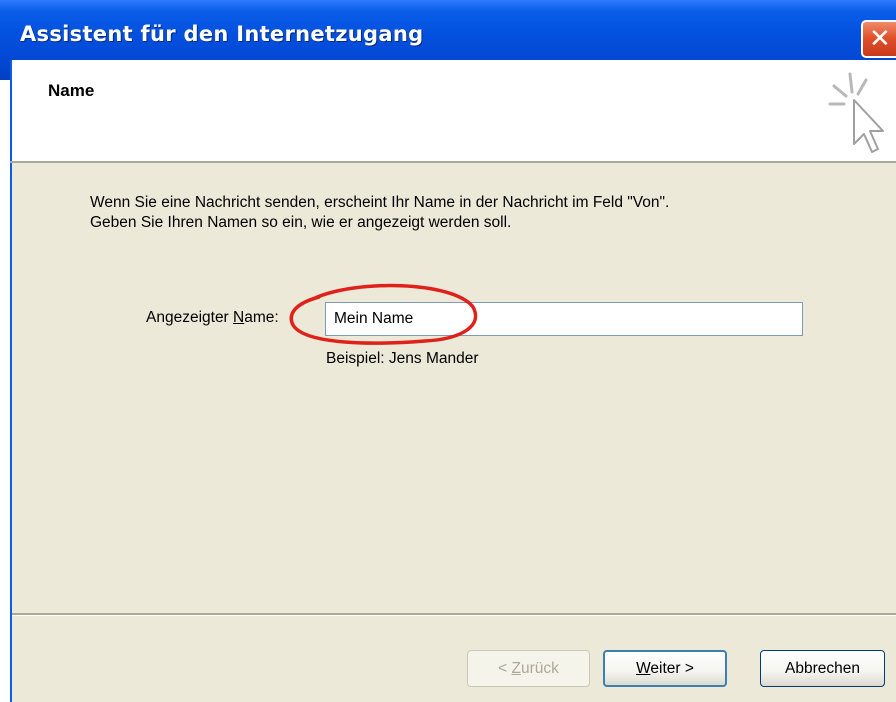 The height and width of the screenshot is (702, 896). Describe the element at coordinates (516, 668) in the screenshot. I see `back-accelerator: Z` at that location.